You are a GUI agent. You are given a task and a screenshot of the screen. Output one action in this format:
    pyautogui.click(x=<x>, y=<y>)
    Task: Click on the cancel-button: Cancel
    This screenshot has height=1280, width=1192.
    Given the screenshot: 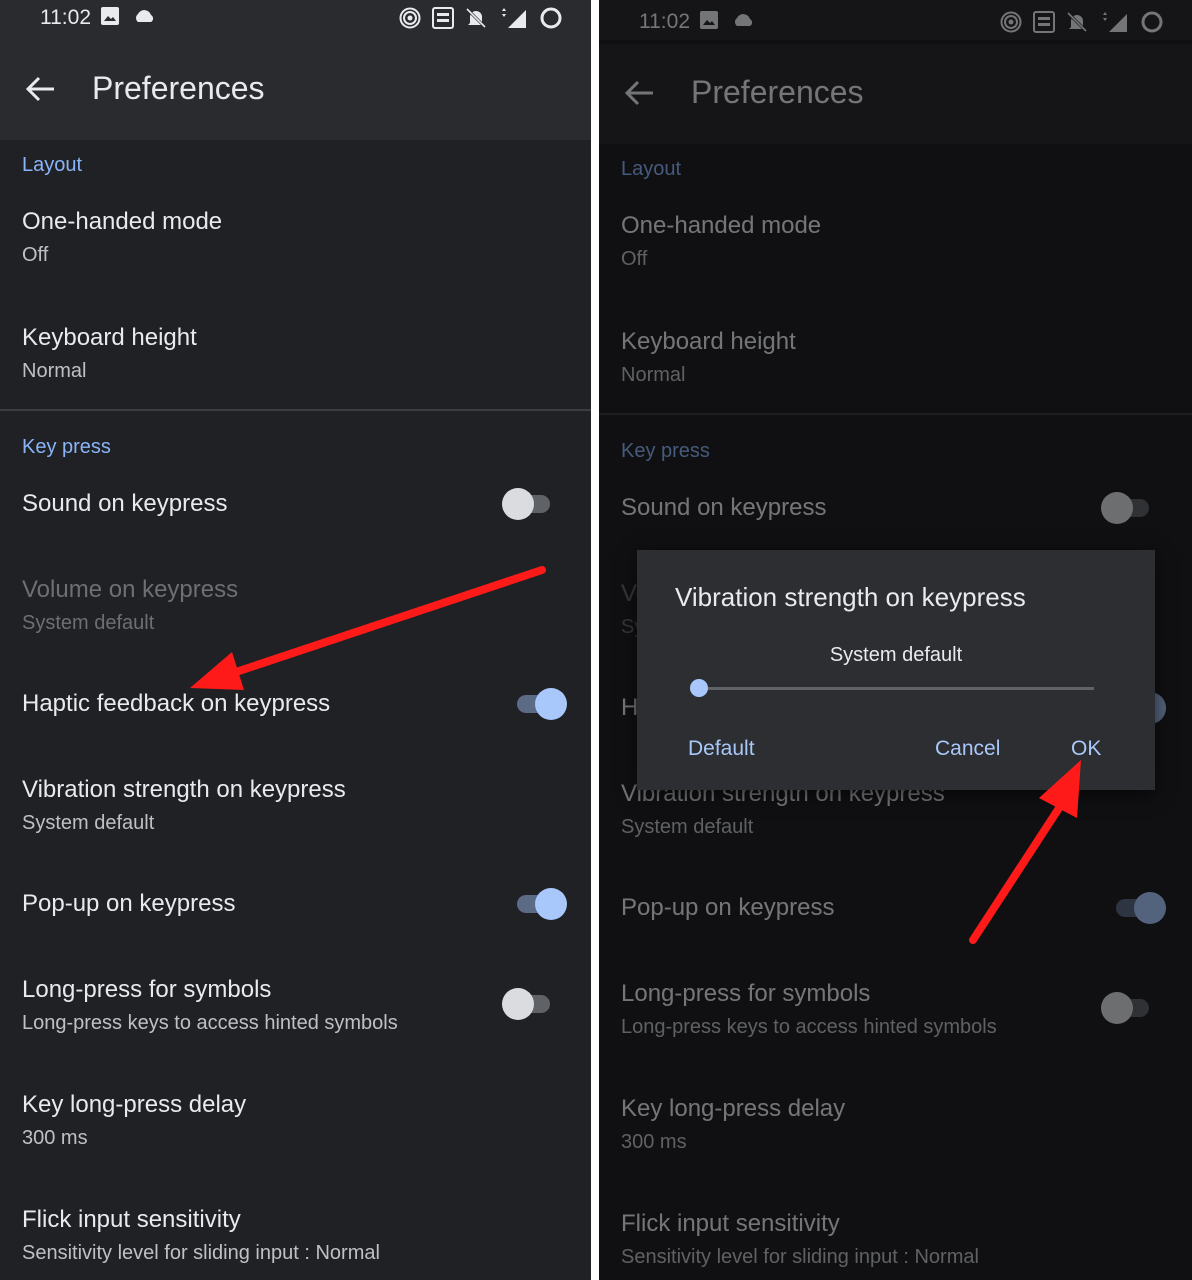 What is the action you would take?
    pyautogui.click(x=967, y=749)
    